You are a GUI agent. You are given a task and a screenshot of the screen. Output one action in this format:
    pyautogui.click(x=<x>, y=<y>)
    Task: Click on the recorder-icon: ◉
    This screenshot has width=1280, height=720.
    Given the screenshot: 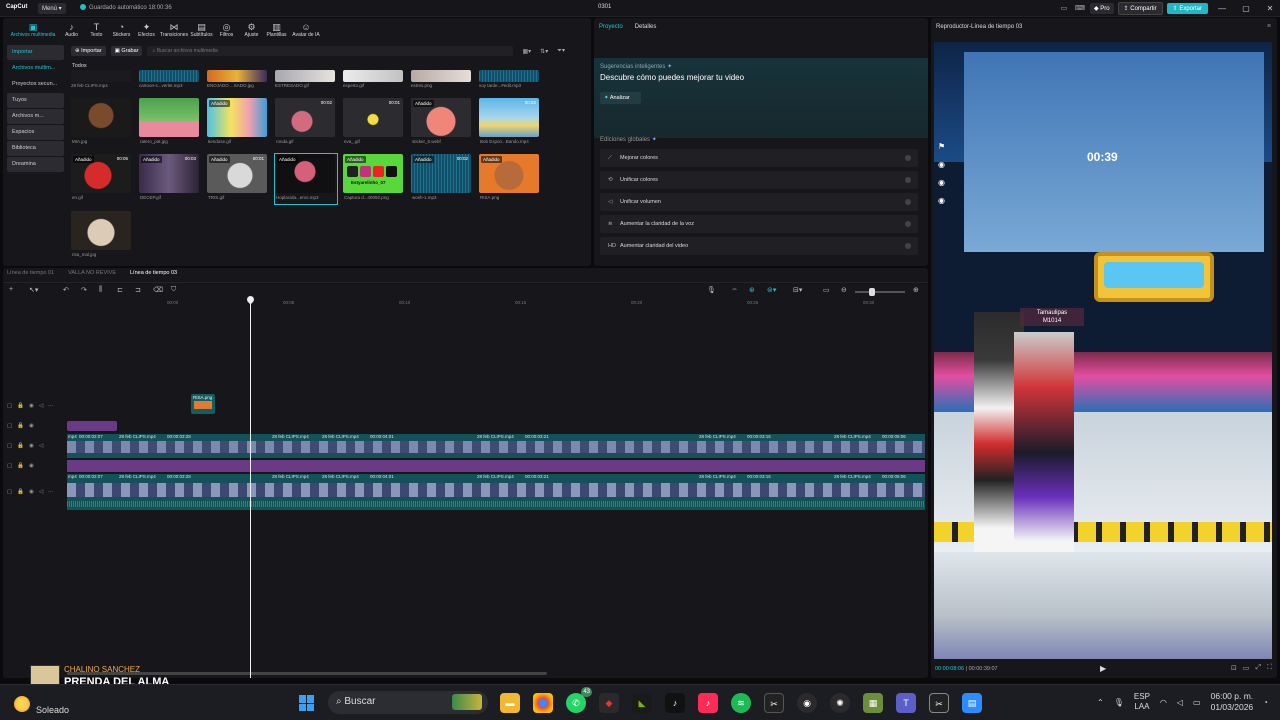 What is the action you would take?
    pyautogui.click(x=807, y=703)
    